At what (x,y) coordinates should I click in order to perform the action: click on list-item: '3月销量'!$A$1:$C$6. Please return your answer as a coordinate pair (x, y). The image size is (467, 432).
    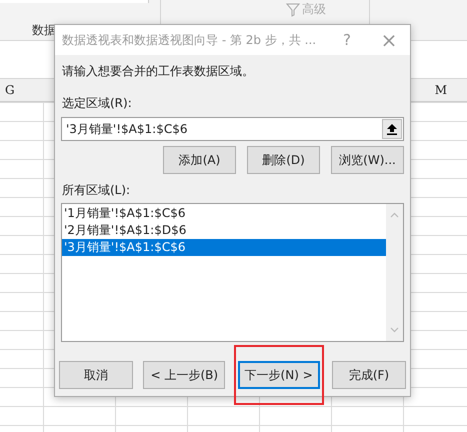
    Looking at the image, I should click on (224, 247).